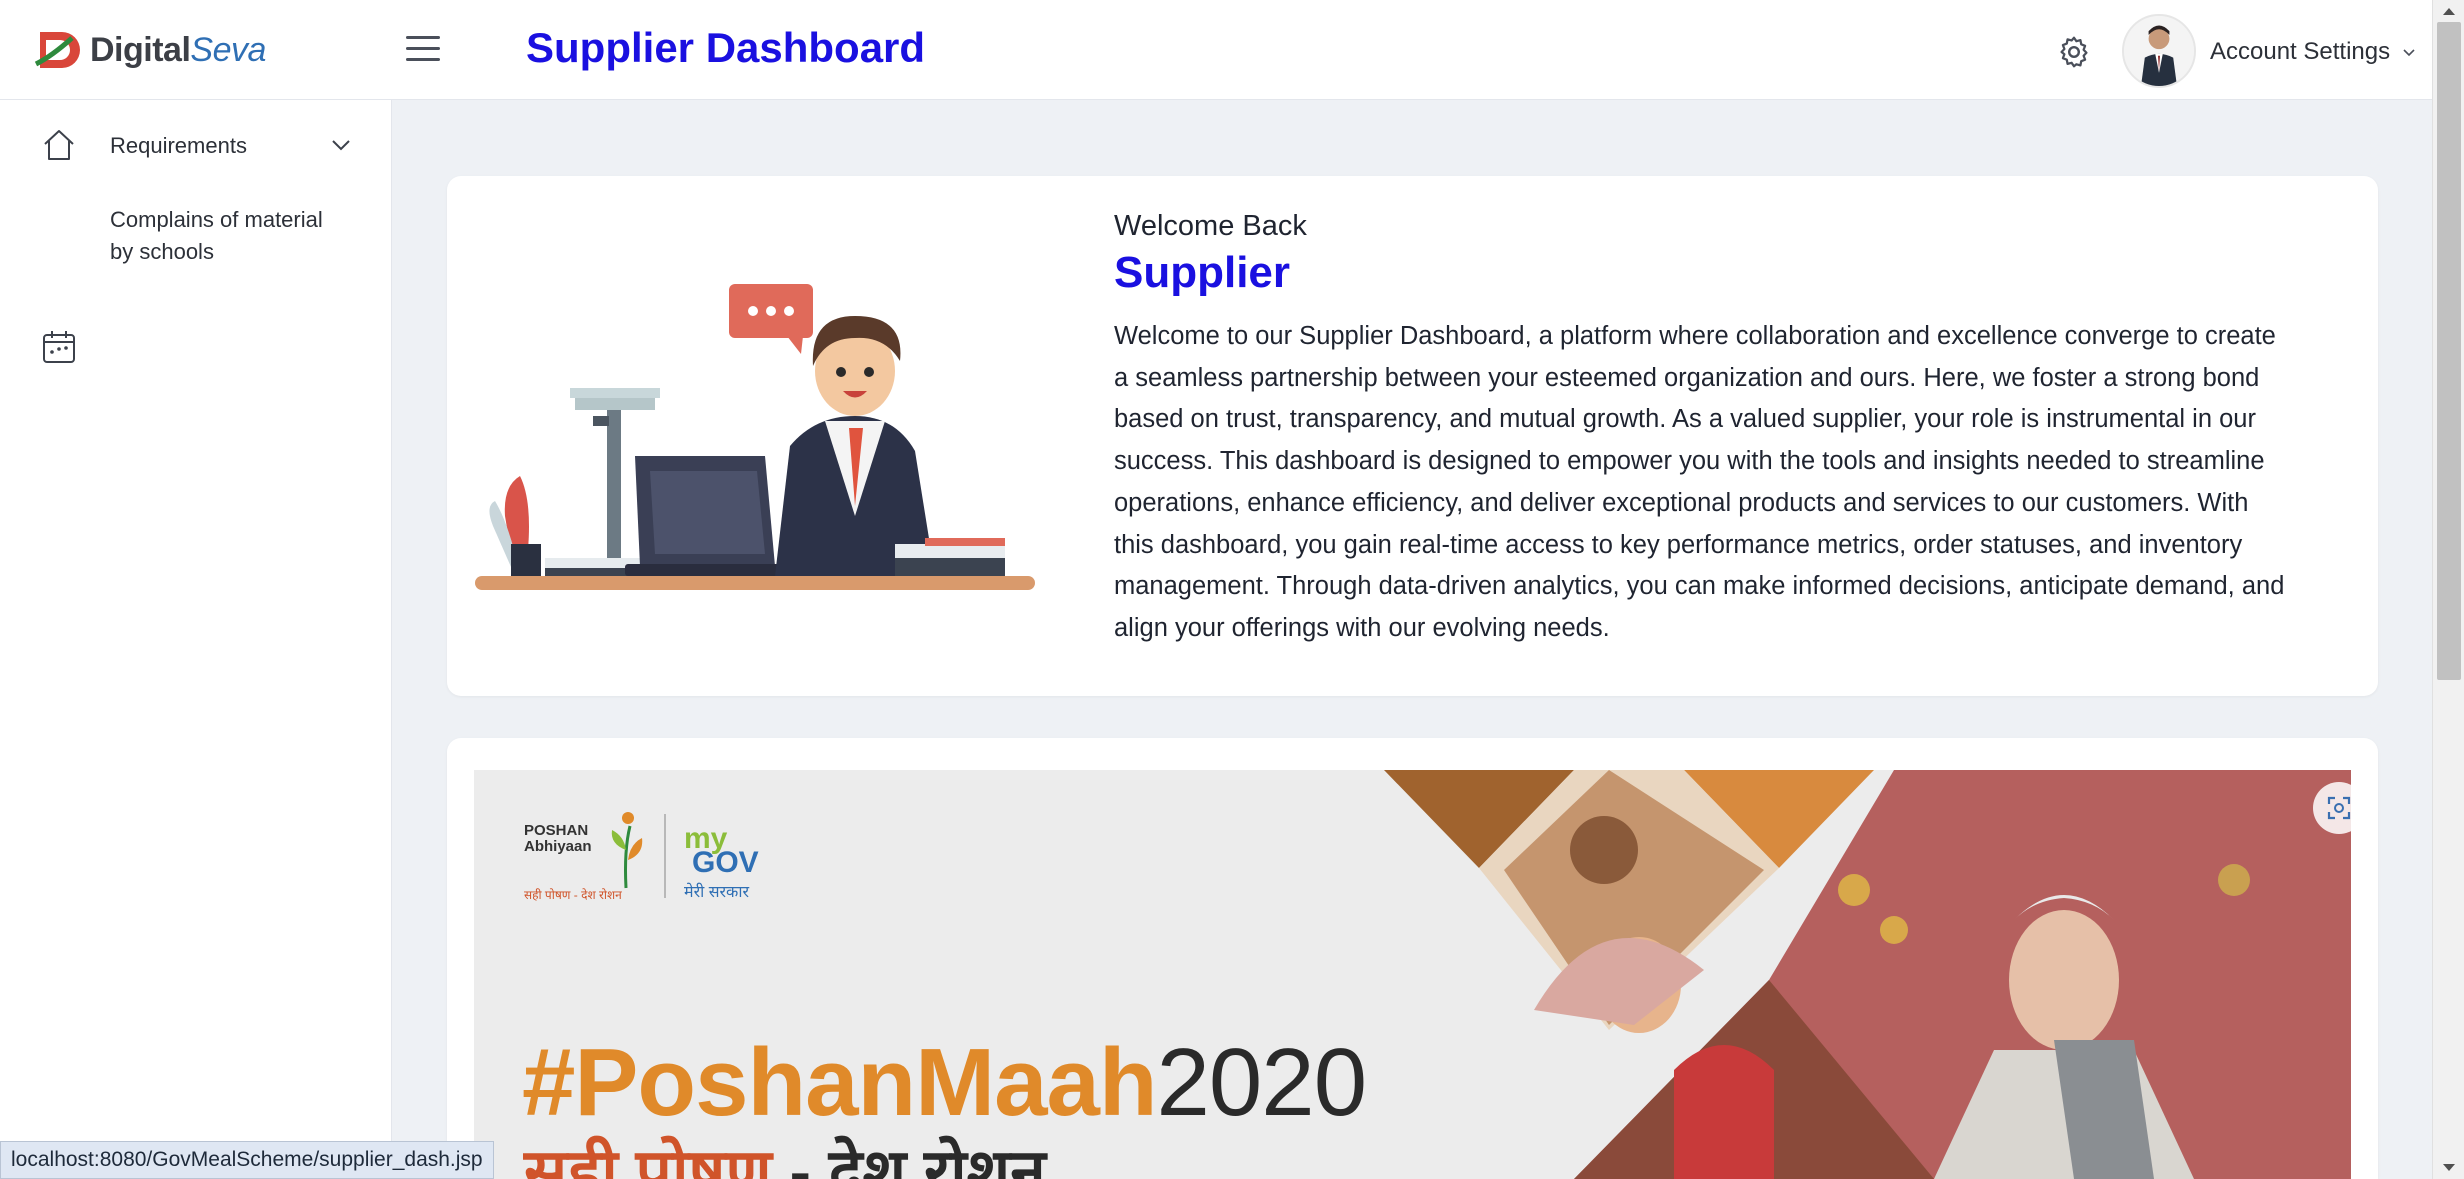  Describe the element at coordinates (2449, 351) in the screenshot. I see `scrollbar-thumb` at that location.